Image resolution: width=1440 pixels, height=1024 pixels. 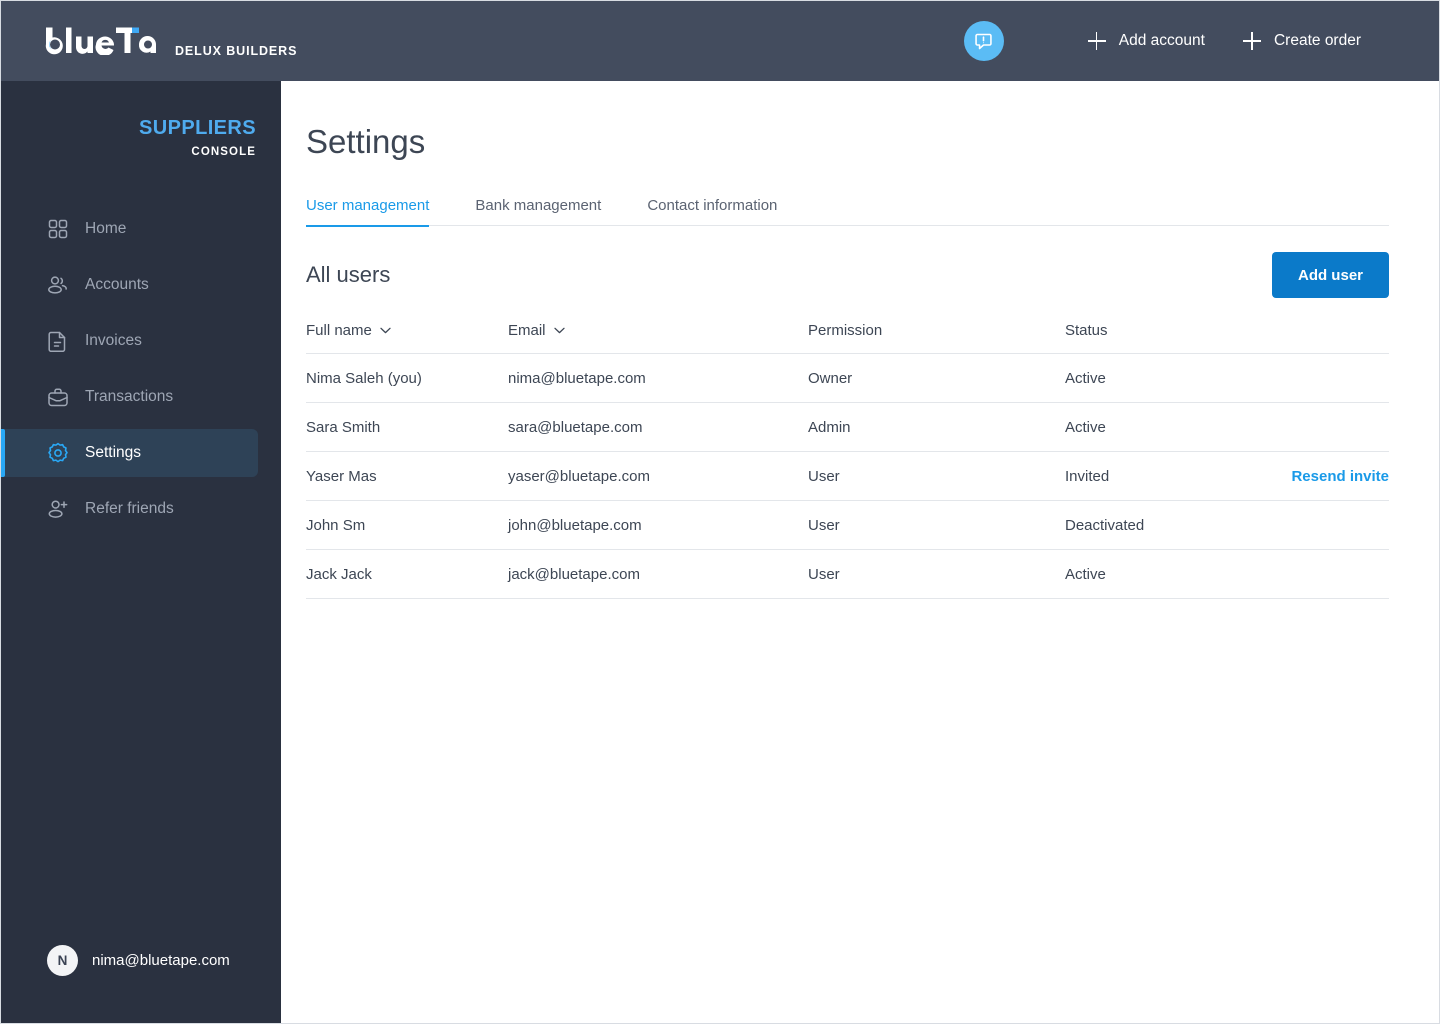 I want to click on bluetape-logo, so click(x=103, y=40).